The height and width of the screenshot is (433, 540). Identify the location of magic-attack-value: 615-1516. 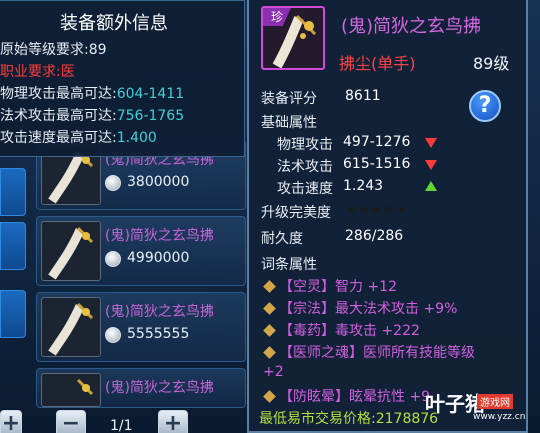
(377, 164).